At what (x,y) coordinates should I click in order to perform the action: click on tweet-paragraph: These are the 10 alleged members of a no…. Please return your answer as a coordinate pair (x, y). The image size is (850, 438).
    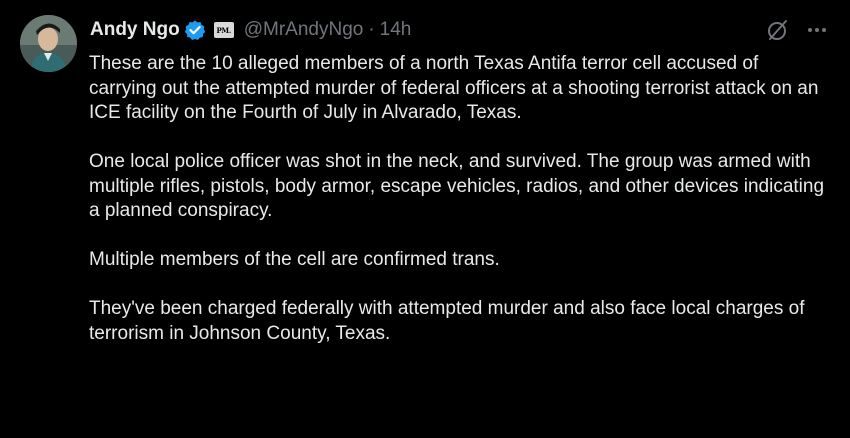
    Looking at the image, I should click on (454, 88).